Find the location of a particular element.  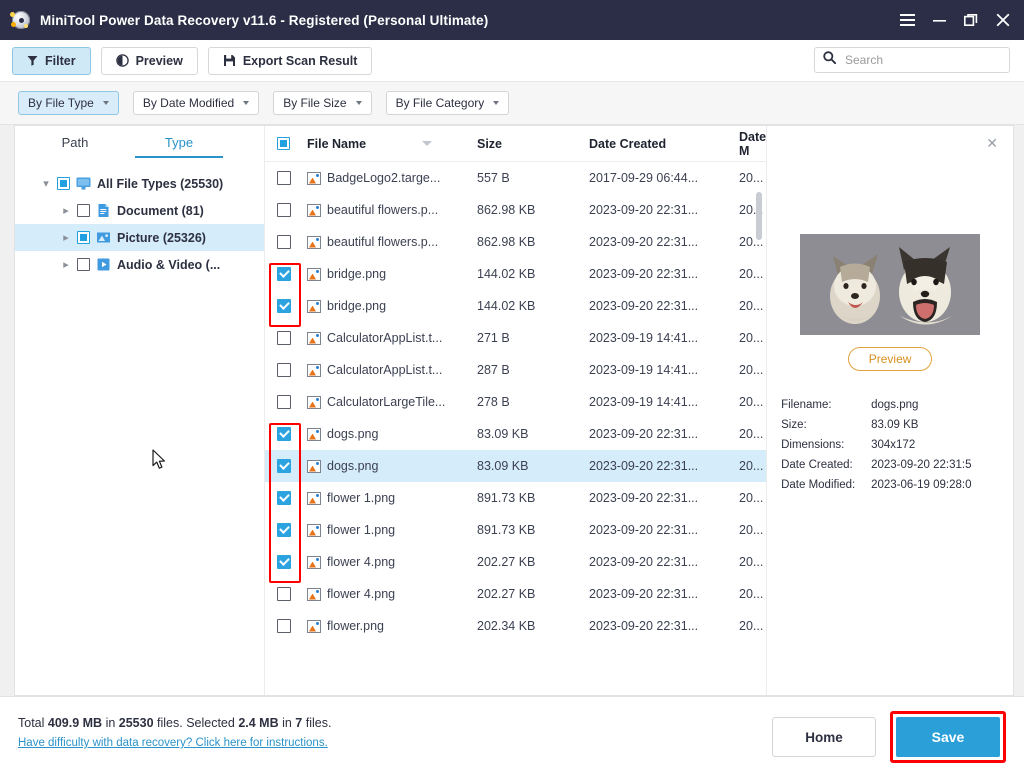

search-box is located at coordinates (912, 60).